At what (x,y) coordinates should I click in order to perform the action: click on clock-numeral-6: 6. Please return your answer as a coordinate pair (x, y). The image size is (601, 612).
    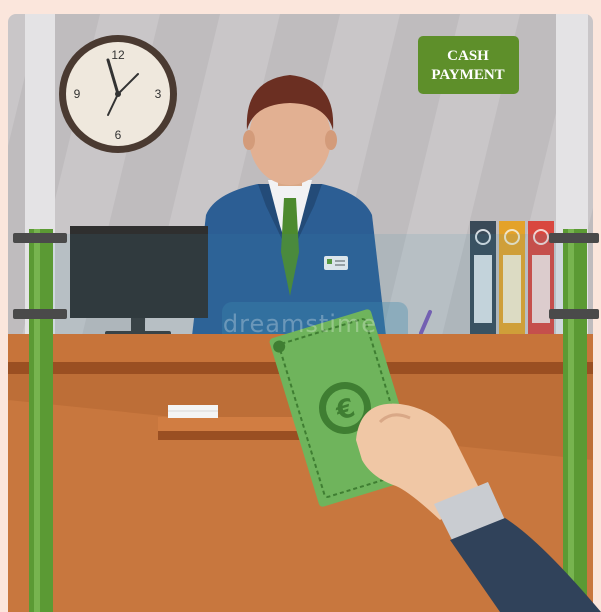
    Looking at the image, I should click on (118, 135).